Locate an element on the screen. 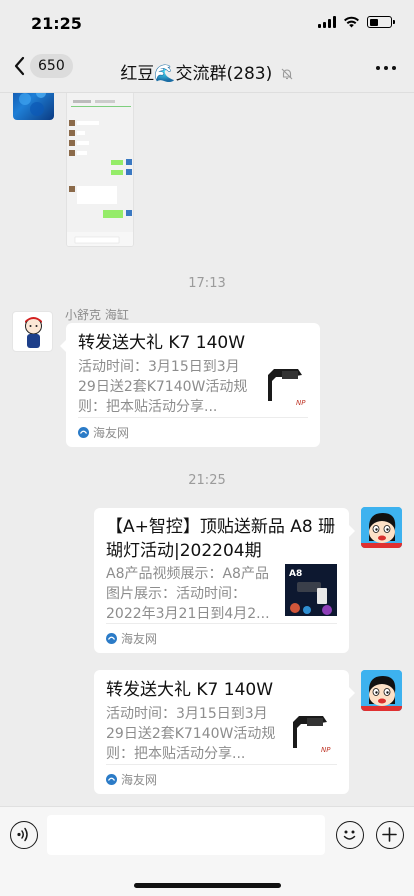 The width and height of the screenshot is (414, 896). status-bar: 21:25 is located at coordinates (207, 24).